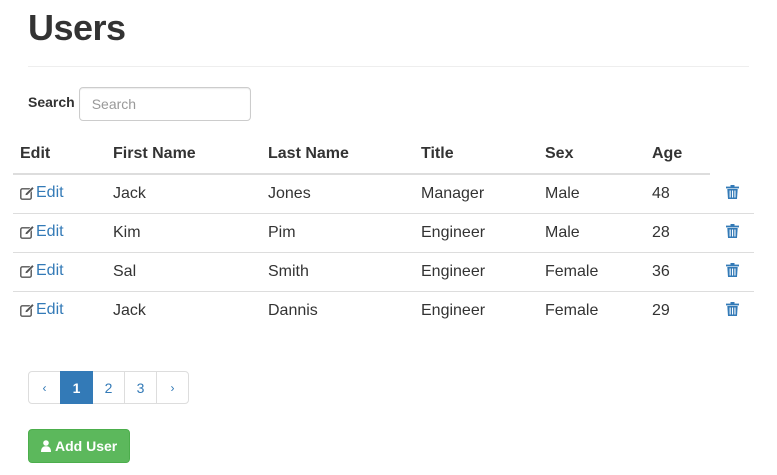 Image resolution: width=777 pixels, height=475 pixels. What do you see at coordinates (77, 27) in the screenshot?
I see `page-title: Users` at bounding box center [77, 27].